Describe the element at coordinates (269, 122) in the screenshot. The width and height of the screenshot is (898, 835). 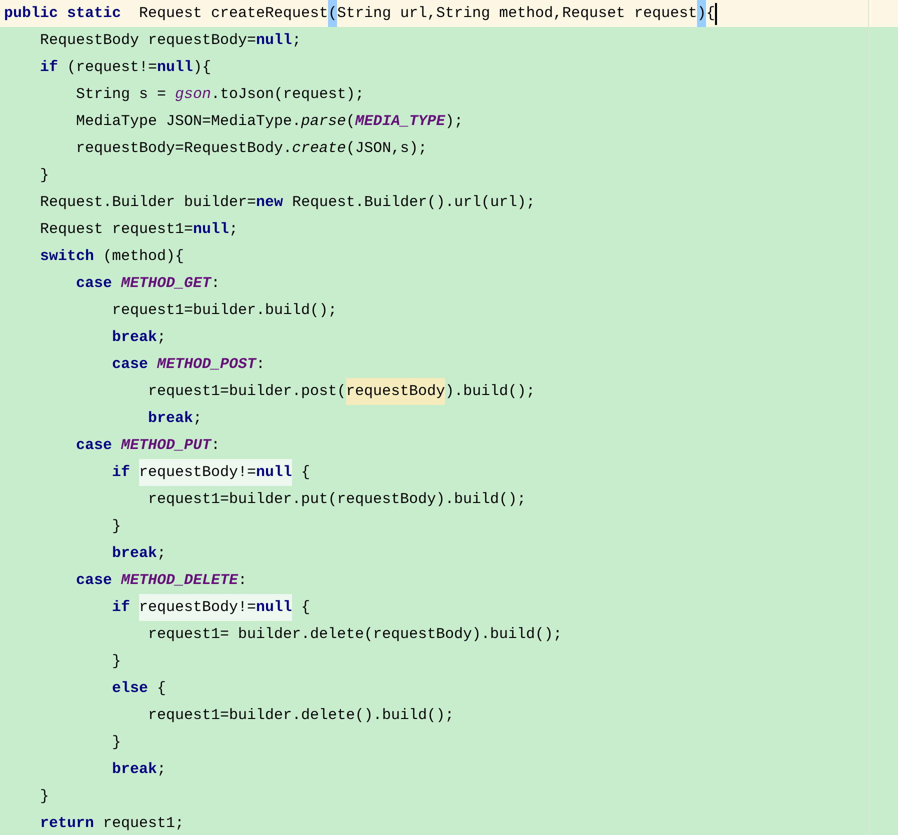
I see `code-line: MediaType JSON=MediaType.parse(MEDIA_TYPE);` at that location.